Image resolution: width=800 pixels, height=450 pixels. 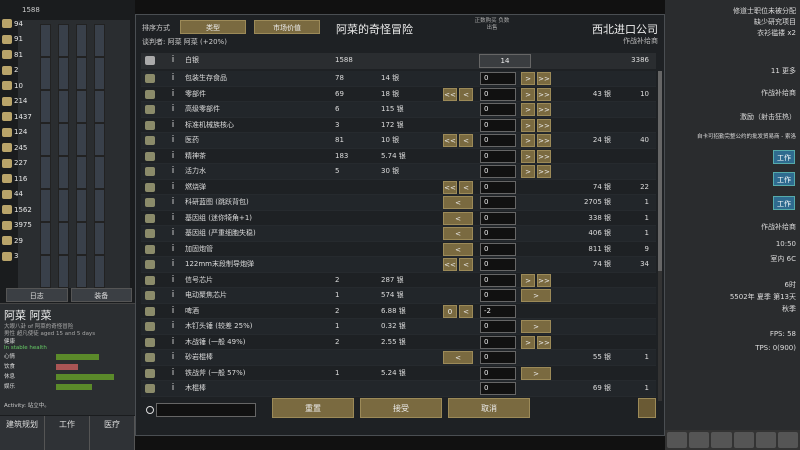 I want to click on sort-by-value-button: 市场价值, so click(x=287, y=27).